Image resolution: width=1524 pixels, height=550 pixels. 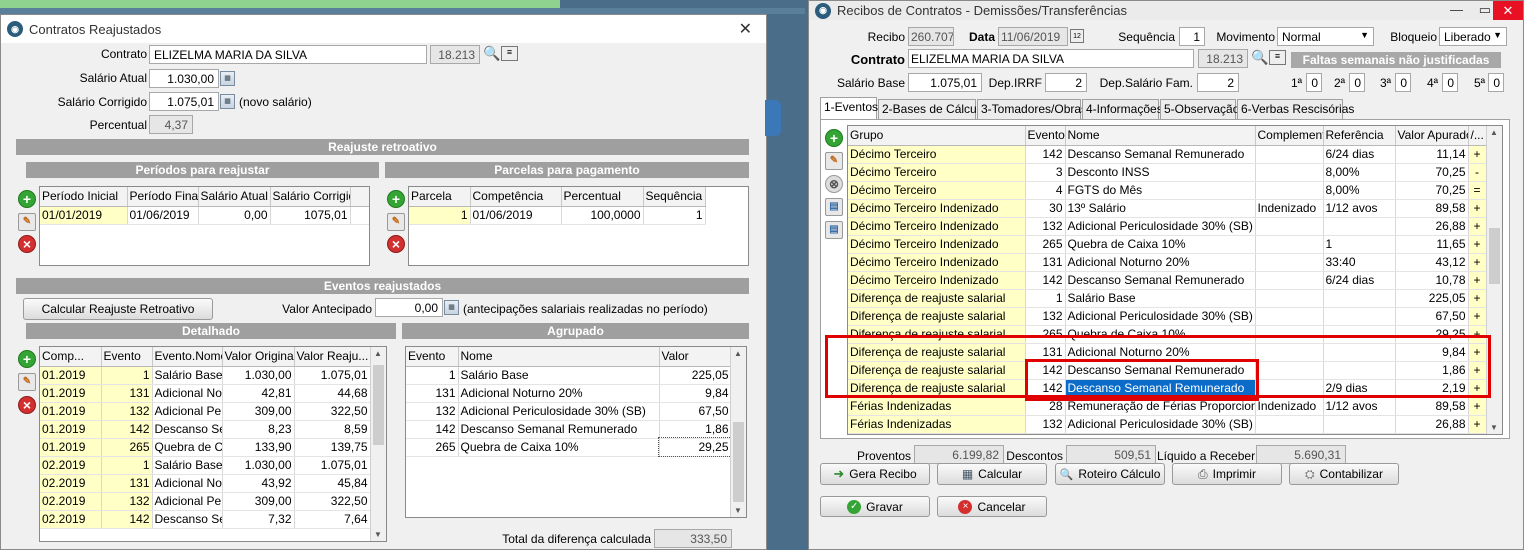 What do you see at coordinates (258, 429) in the screenshot?
I see `cell: 8,23` at bounding box center [258, 429].